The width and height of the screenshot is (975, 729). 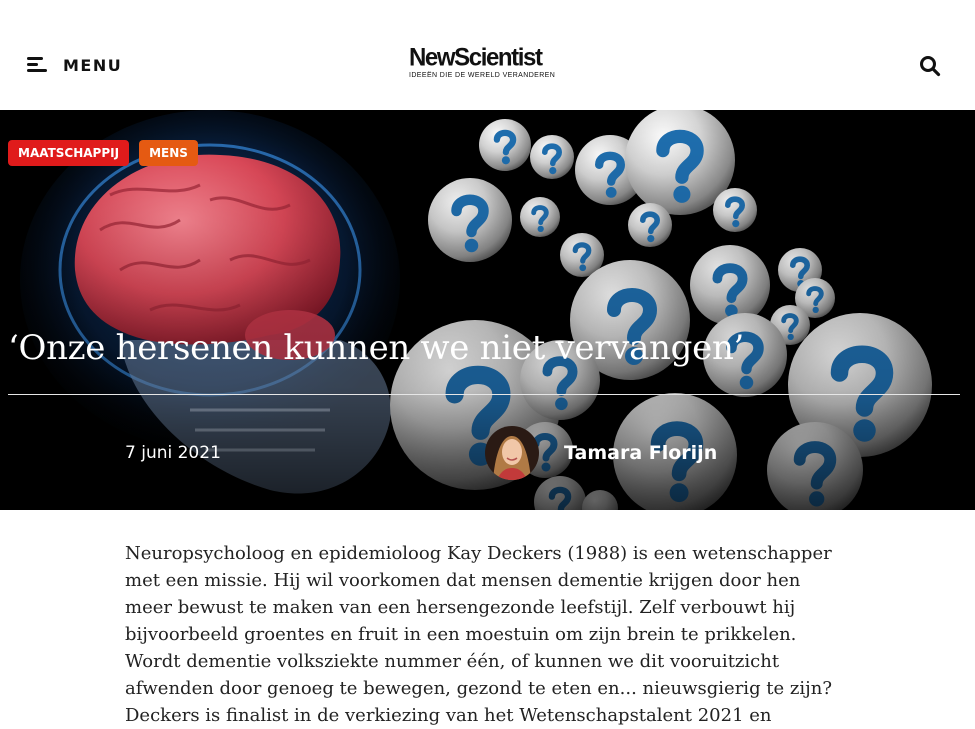 I want to click on category-tags: MAATSCHAPPIJ MENS, so click(x=103, y=153).